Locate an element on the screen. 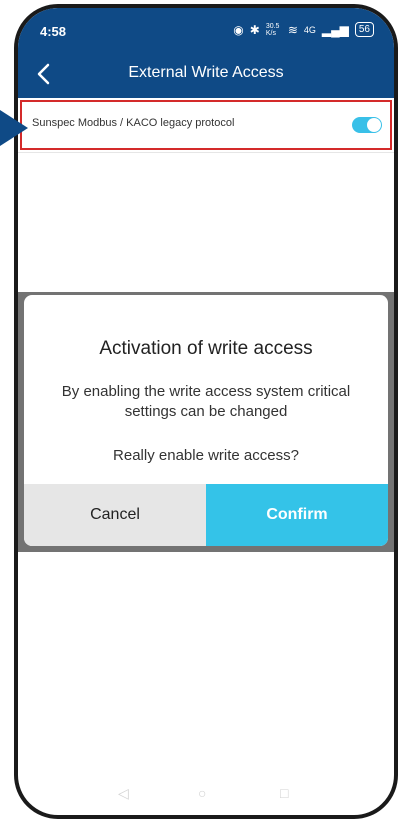 This screenshot has width=406, height=823. wifi-icon: ≋ is located at coordinates (292, 29).